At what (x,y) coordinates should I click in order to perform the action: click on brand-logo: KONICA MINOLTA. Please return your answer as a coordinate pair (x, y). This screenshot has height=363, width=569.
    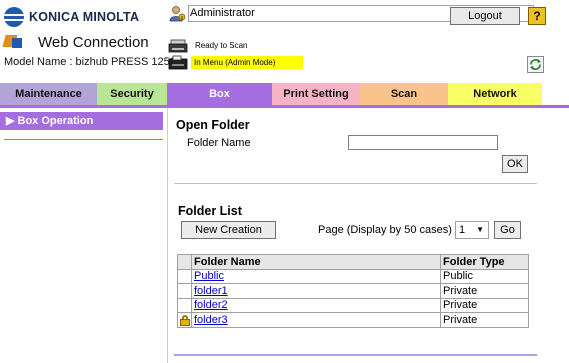
    Looking at the image, I should click on (84, 17).